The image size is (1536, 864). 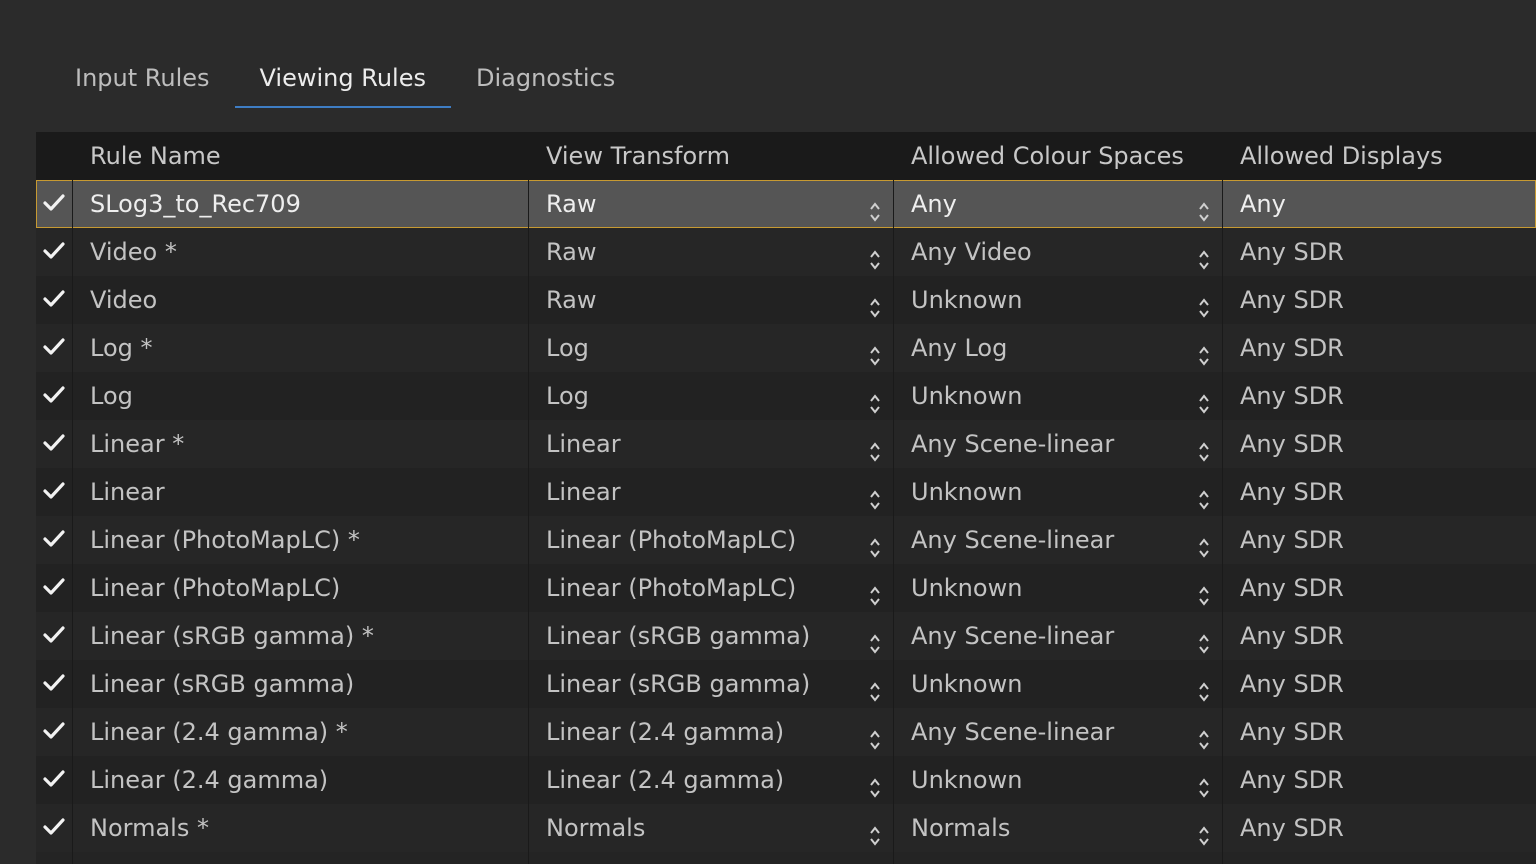 What do you see at coordinates (309, 396) in the screenshot?
I see `rule-name-cell: Log` at bounding box center [309, 396].